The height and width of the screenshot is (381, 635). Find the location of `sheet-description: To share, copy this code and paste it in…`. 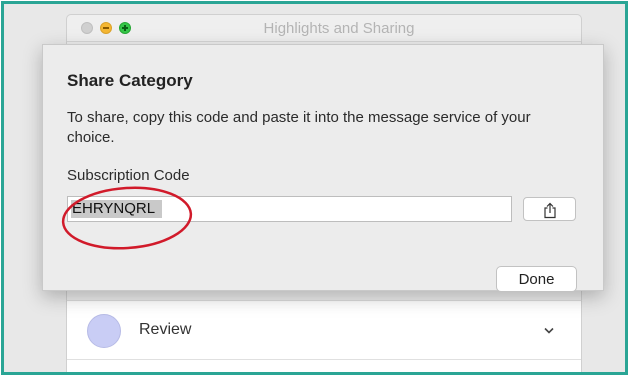

sheet-description: To share, copy this code and paste it in… is located at coordinates (299, 127).